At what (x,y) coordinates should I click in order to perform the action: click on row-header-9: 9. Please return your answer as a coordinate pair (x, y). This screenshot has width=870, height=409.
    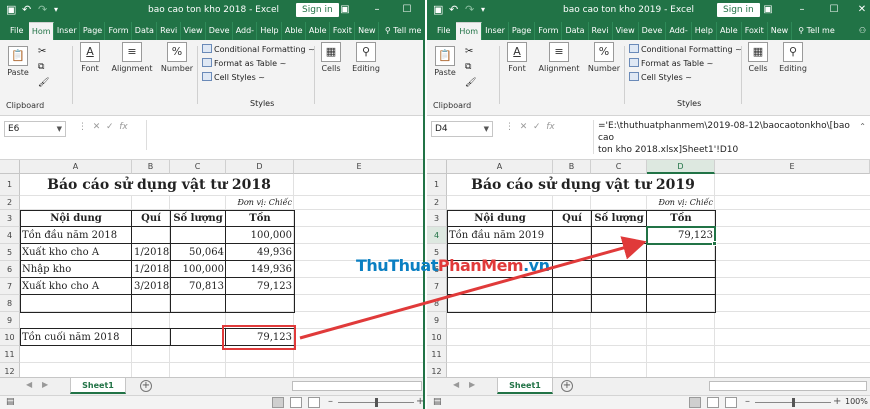
    Looking at the image, I should click on (437, 320).